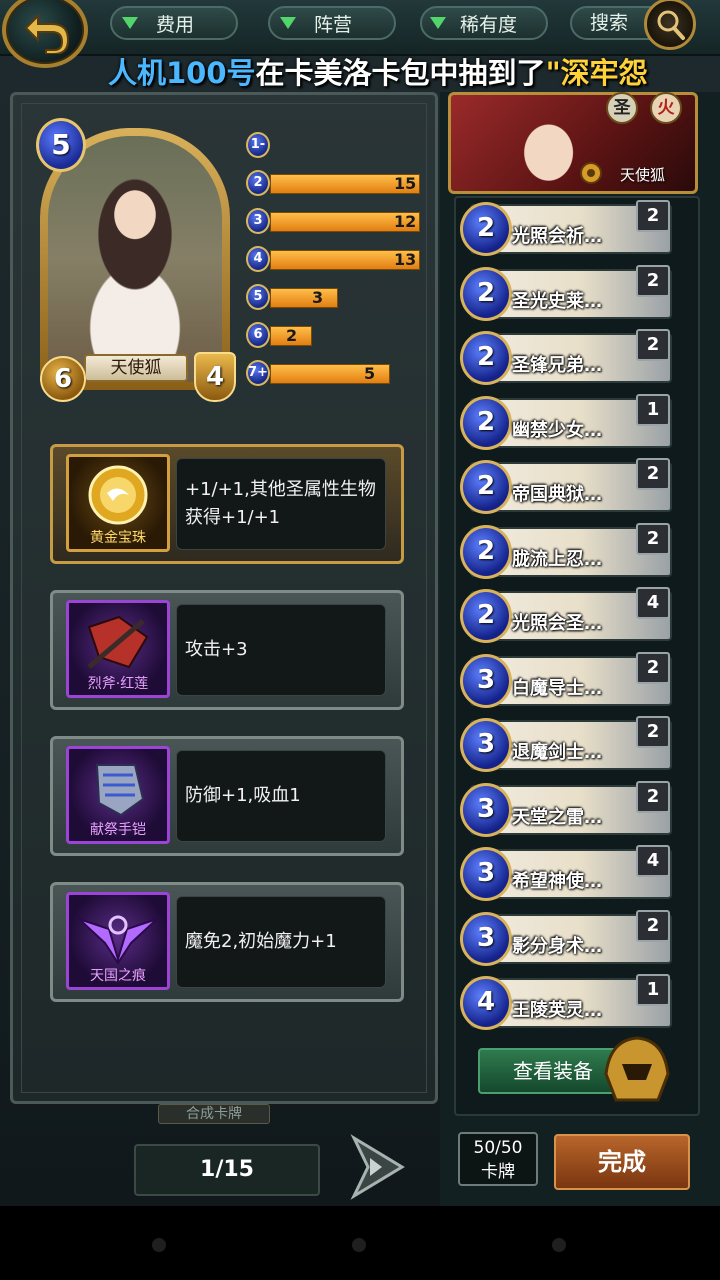 This screenshot has height=1280, width=720. I want to click on hero-defense-badge: 4, so click(215, 377).